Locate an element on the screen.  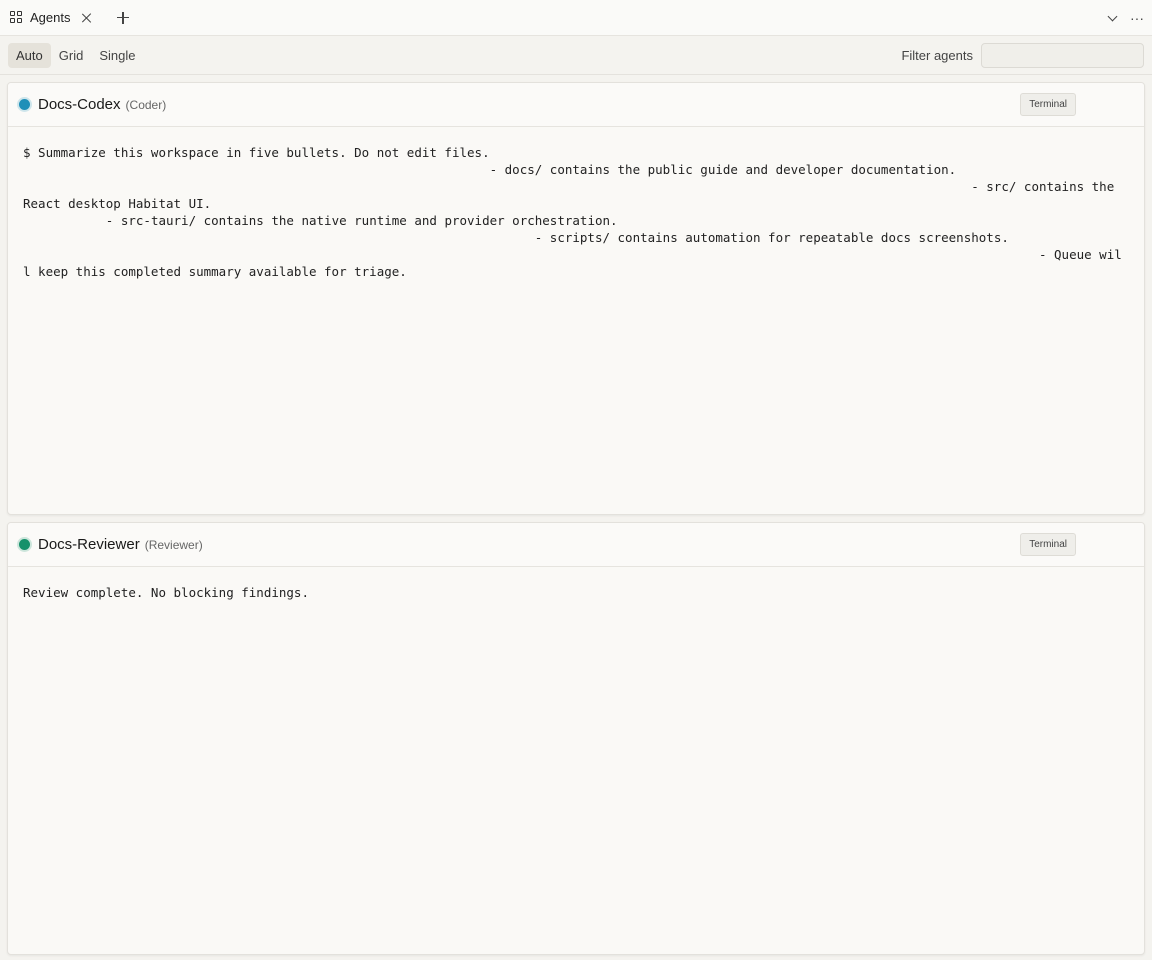
agent-panel-header: Docs-Codex (Coder) Terminal is located at coordinates (576, 105).